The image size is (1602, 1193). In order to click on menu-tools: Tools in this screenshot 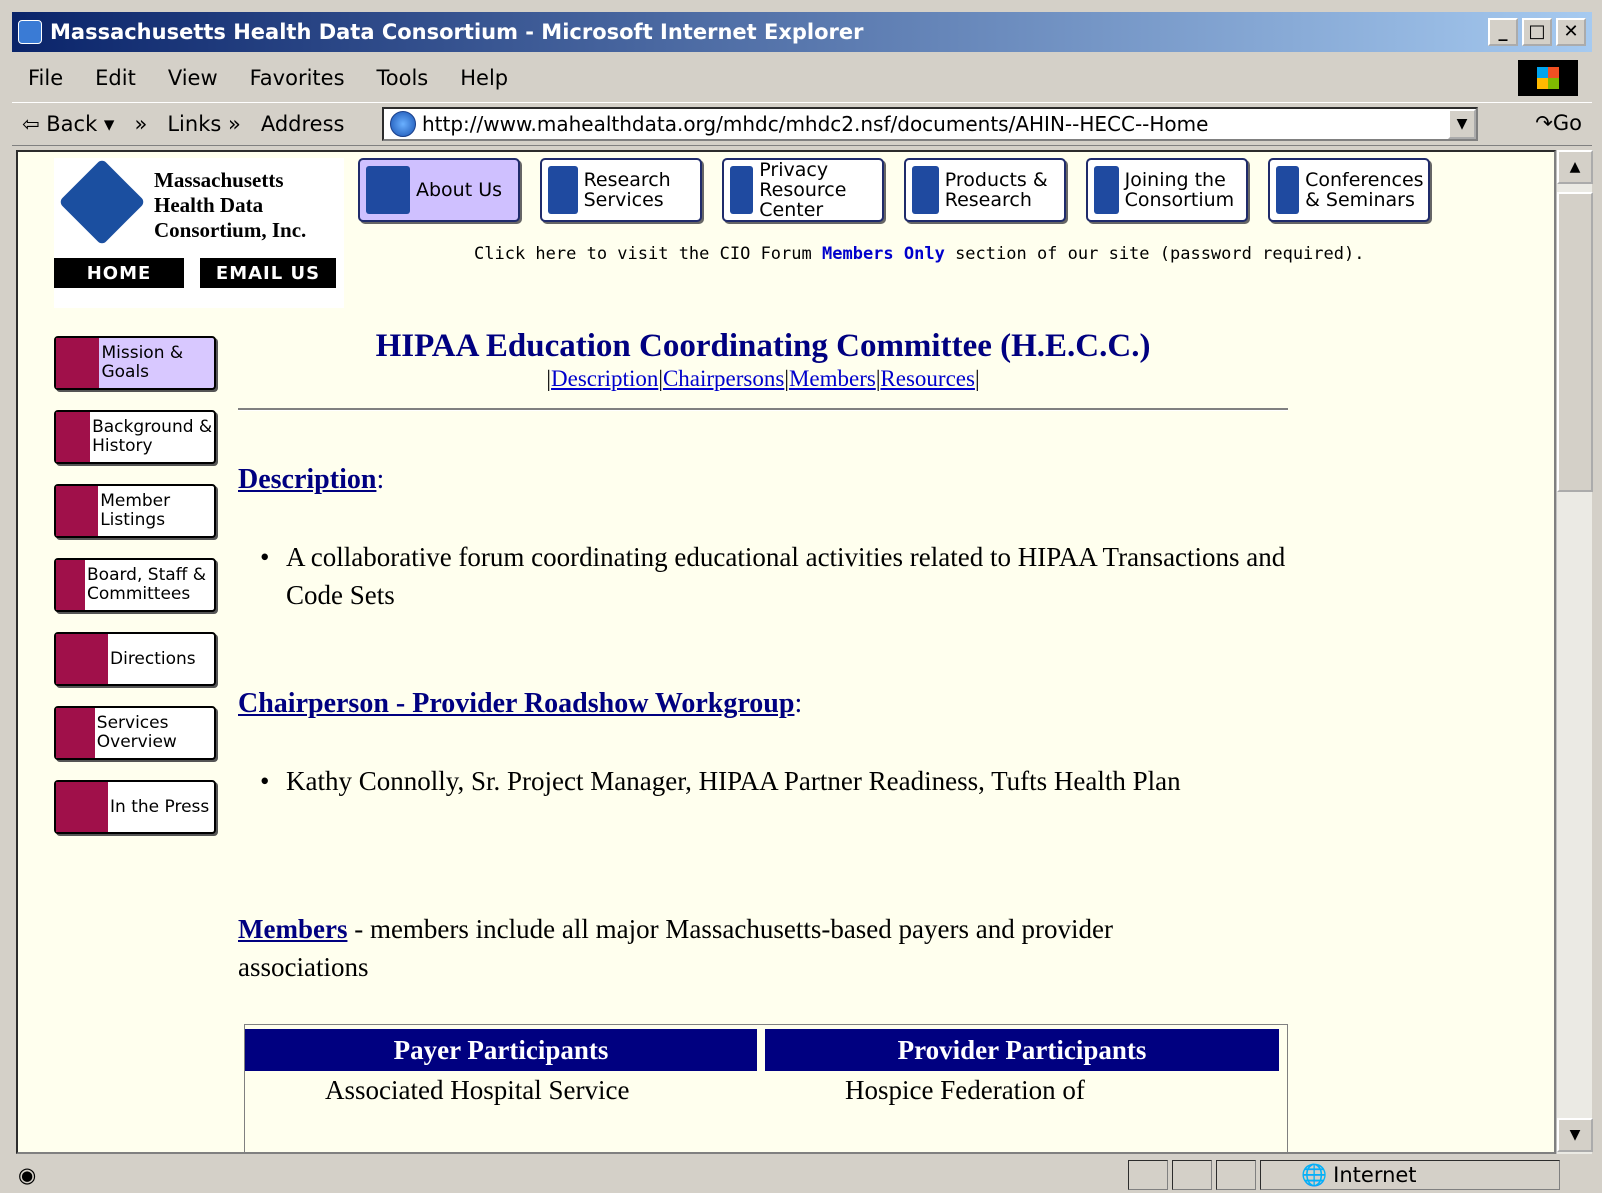, I will do `click(403, 78)`.